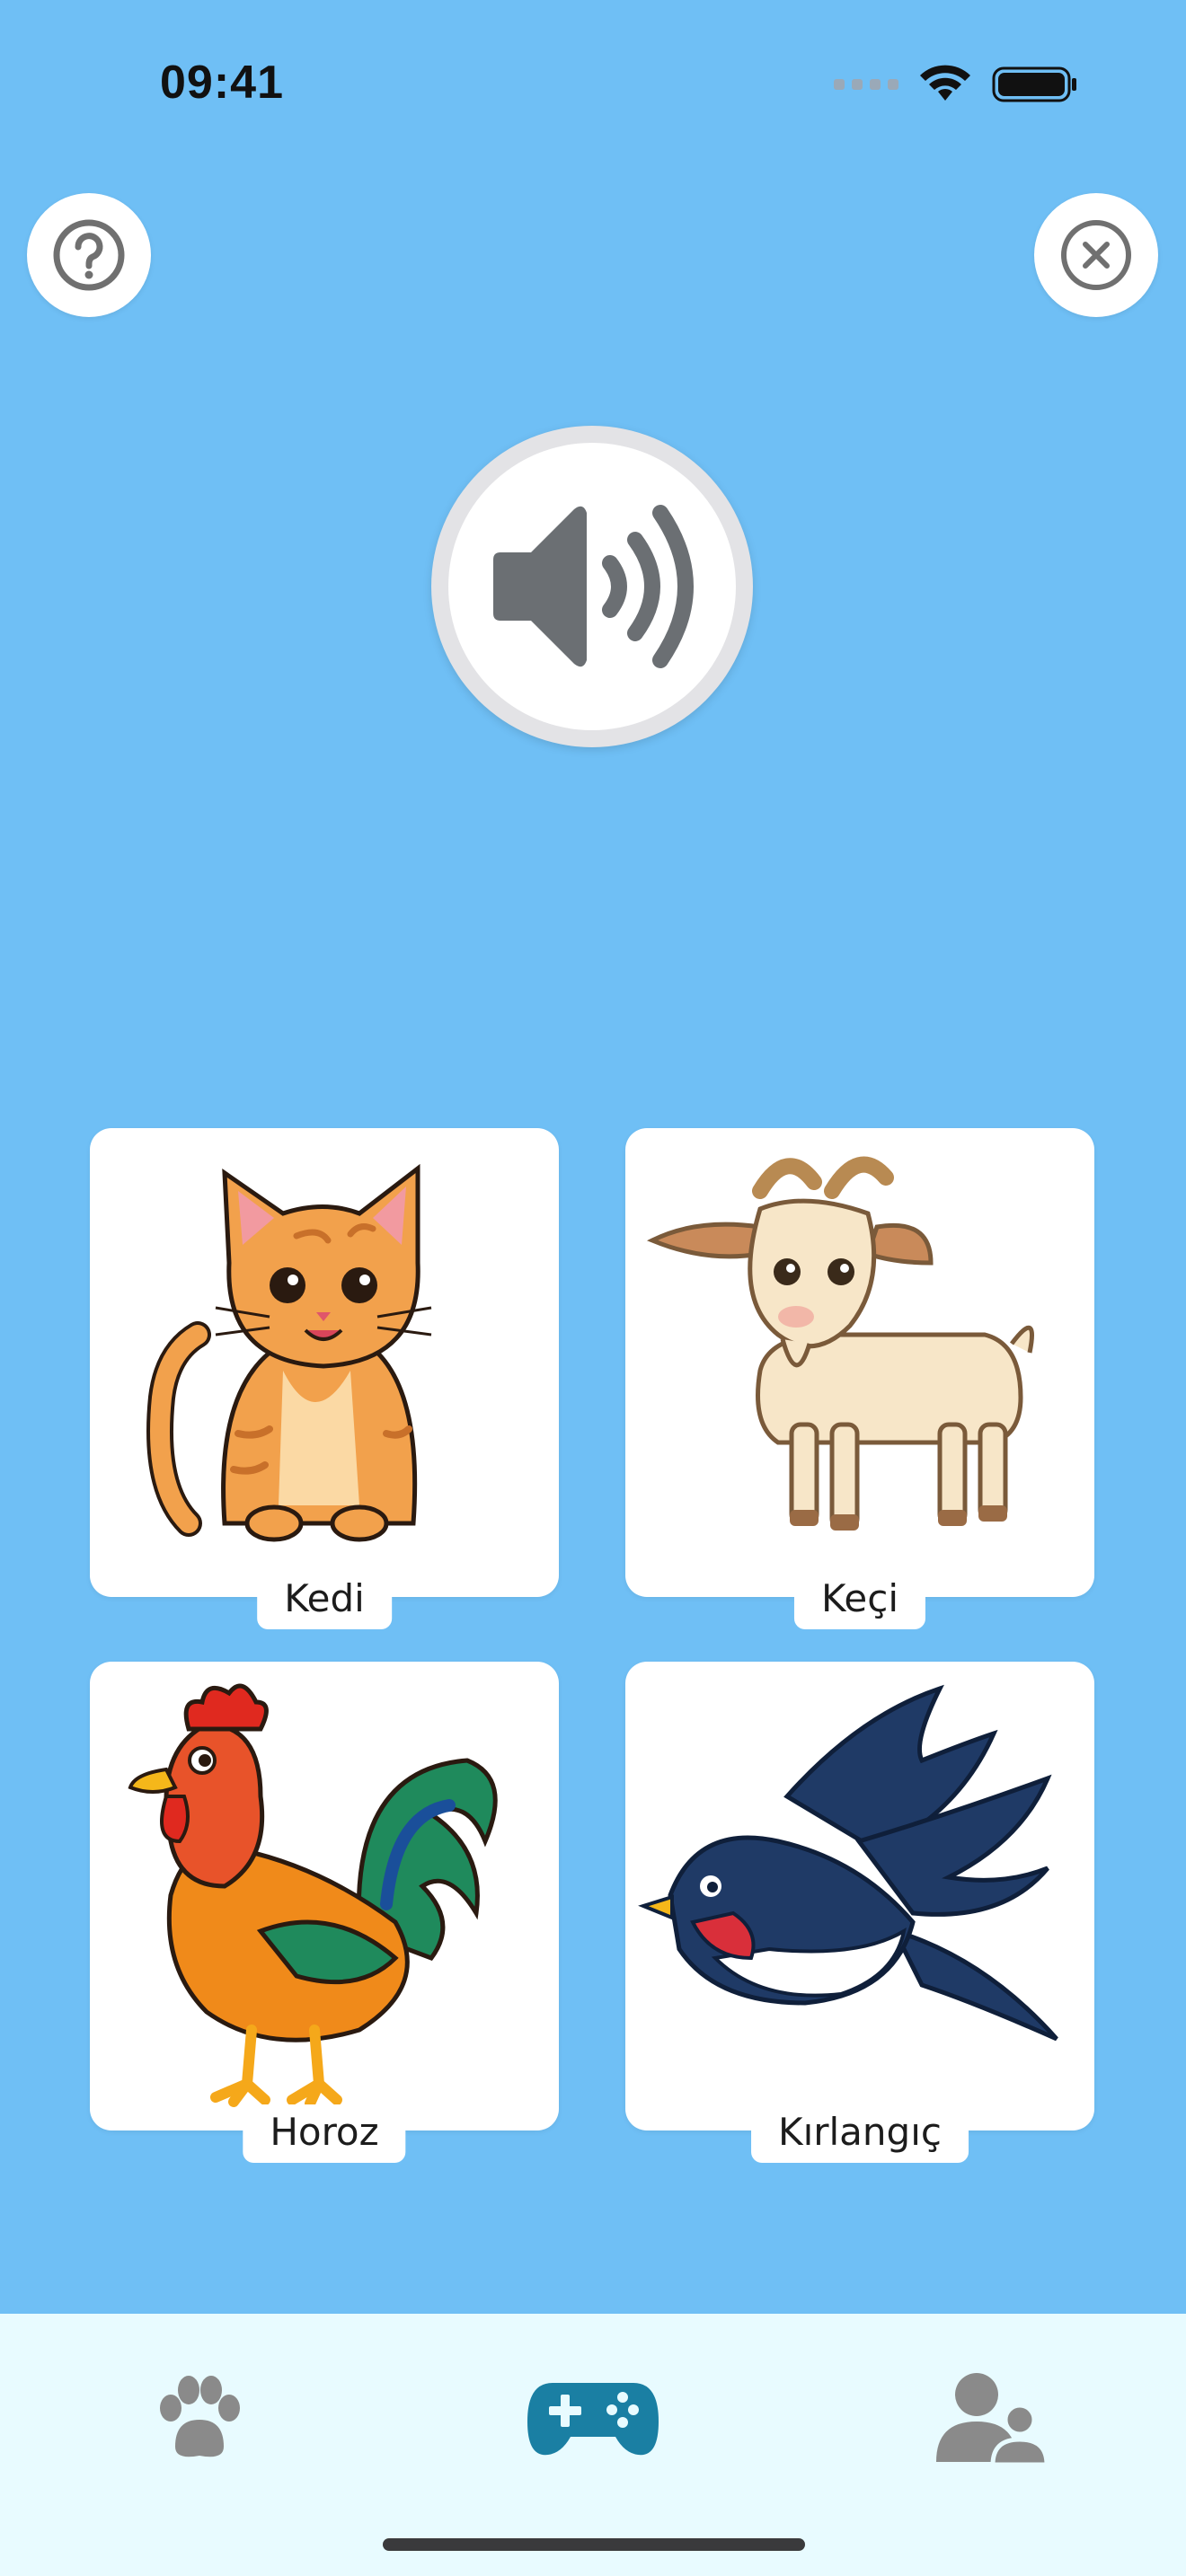 The width and height of the screenshot is (1186, 2576). What do you see at coordinates (848, 1863) in the screenshot?
I see `swallow-illustration` at bounding box center [848, 1863].